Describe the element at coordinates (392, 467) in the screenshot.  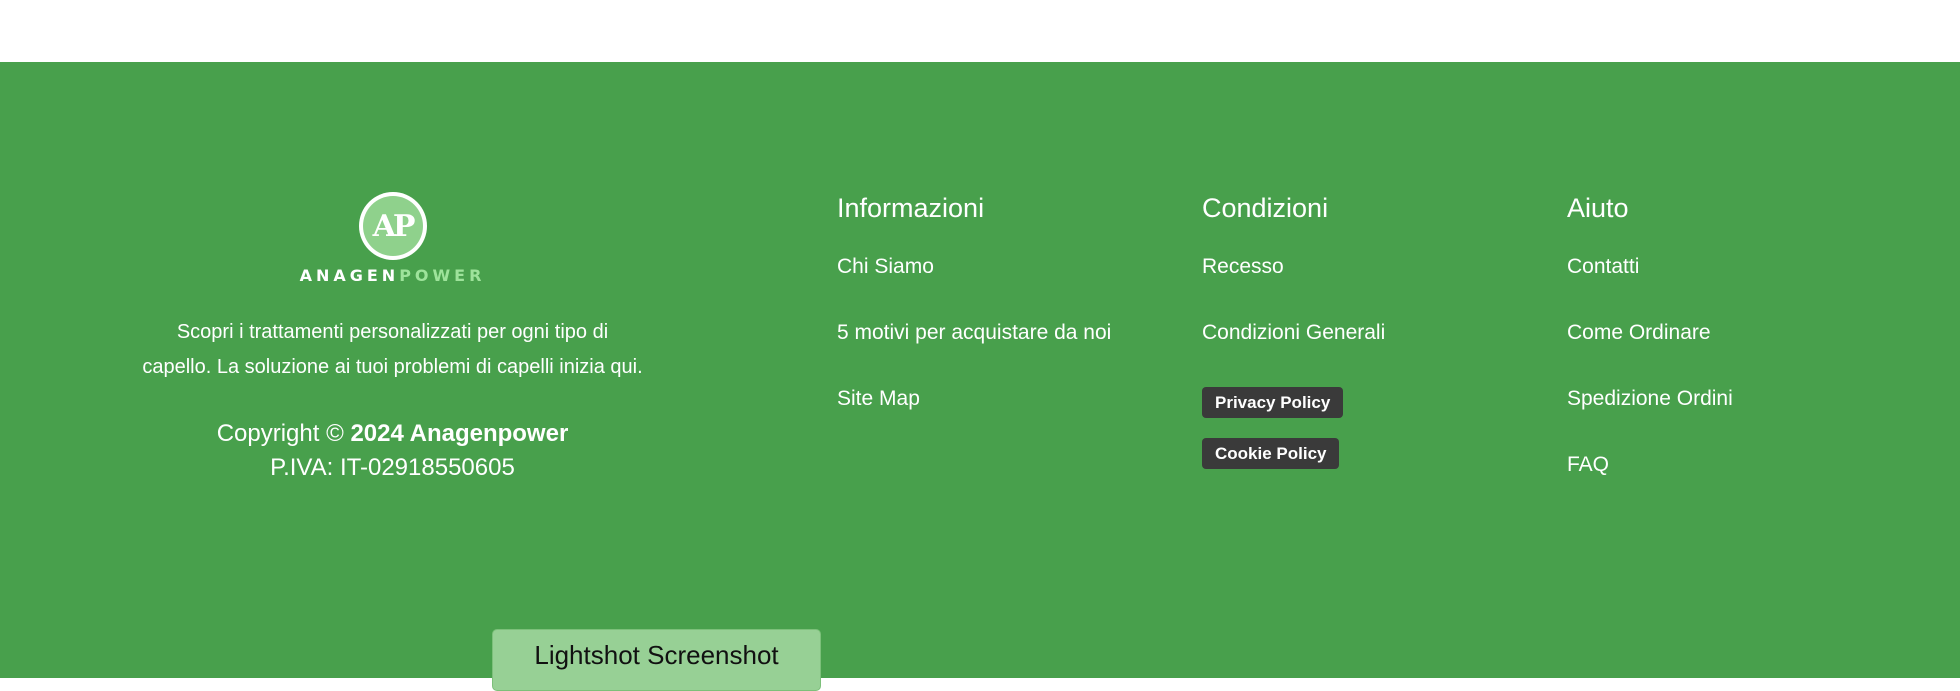
I see `vat-number: P.IVA: IT-02918550605` at that location.